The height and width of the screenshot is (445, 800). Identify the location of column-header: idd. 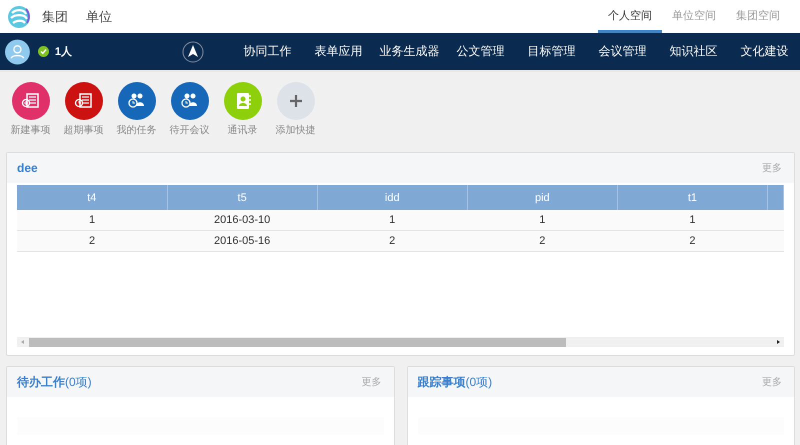
(392, 197).